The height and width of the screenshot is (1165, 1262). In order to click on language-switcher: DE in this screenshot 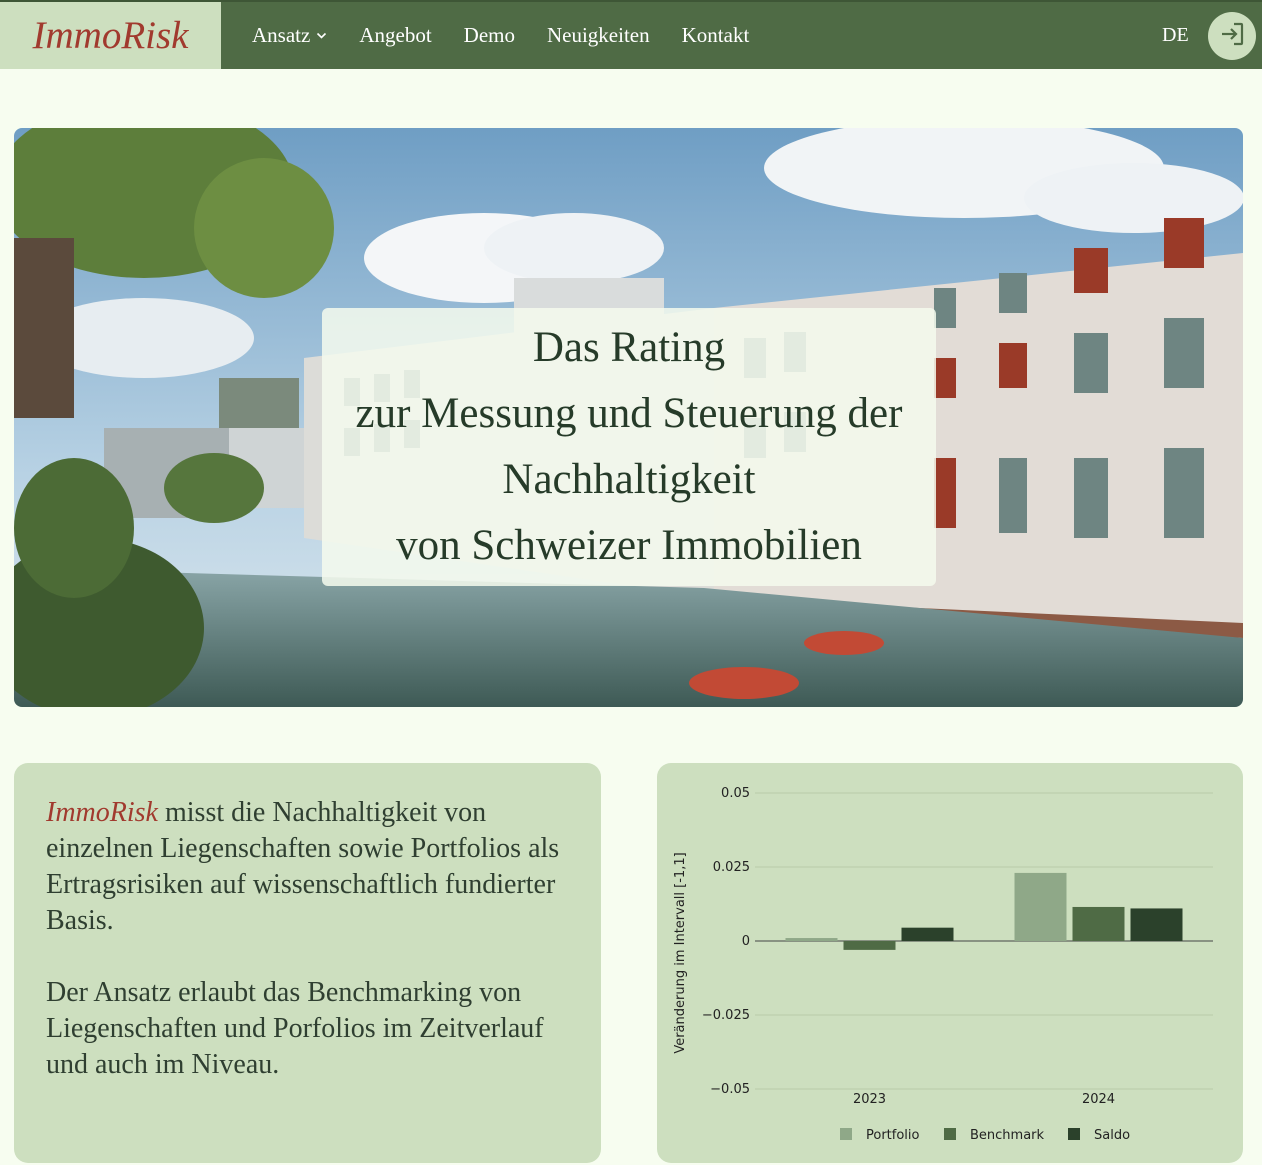, I will do `click(1175, 35)`.